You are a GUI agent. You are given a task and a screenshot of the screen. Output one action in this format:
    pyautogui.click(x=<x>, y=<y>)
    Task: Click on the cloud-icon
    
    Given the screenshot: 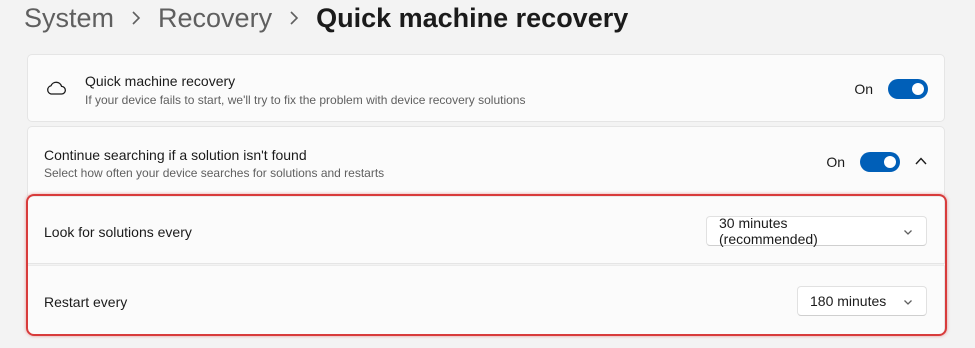 What is the action you would take?
    pyautogui.click(x=56, y=88)
    